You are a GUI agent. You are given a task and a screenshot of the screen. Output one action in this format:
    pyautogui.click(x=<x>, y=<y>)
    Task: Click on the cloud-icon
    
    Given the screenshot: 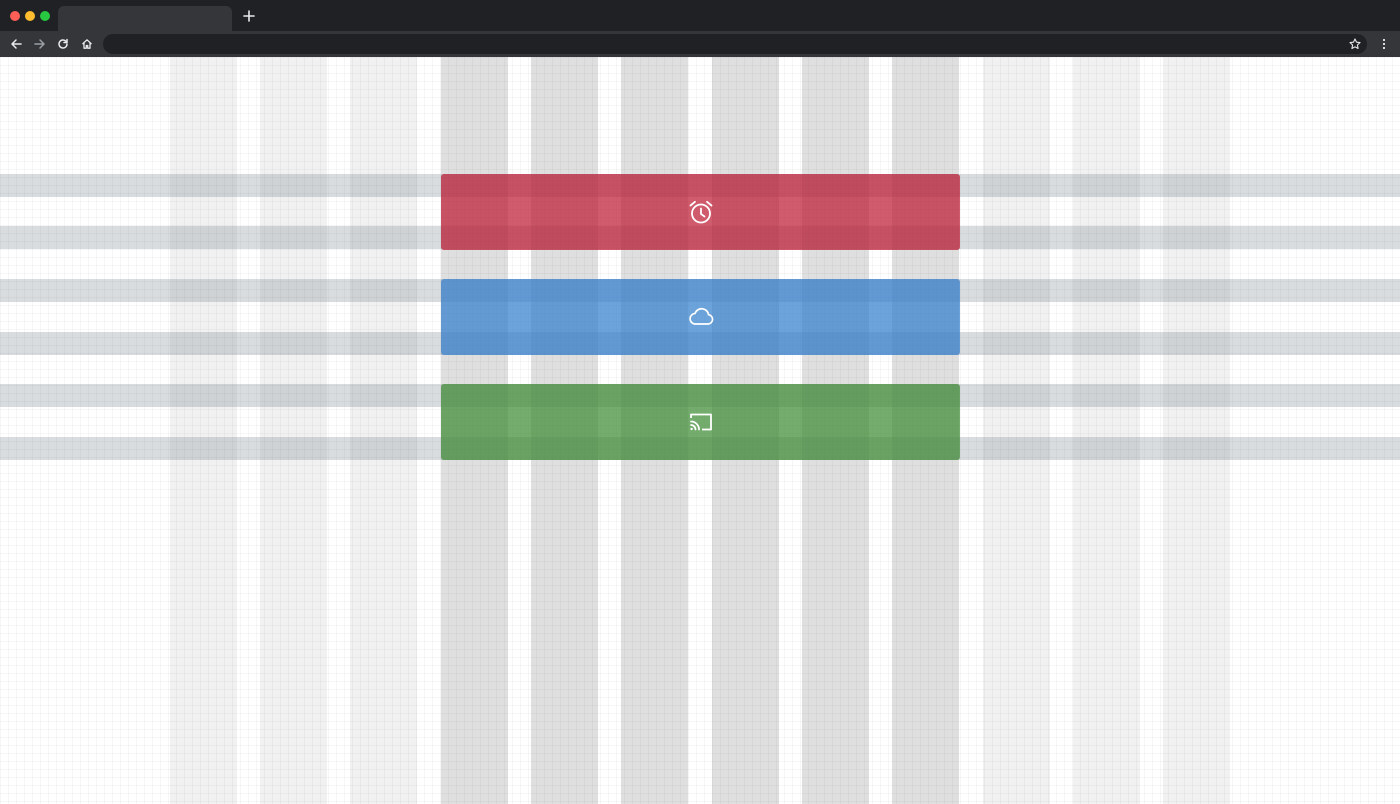 What is the action you would take?
    pyautogui.click(x=701, y=317)
    